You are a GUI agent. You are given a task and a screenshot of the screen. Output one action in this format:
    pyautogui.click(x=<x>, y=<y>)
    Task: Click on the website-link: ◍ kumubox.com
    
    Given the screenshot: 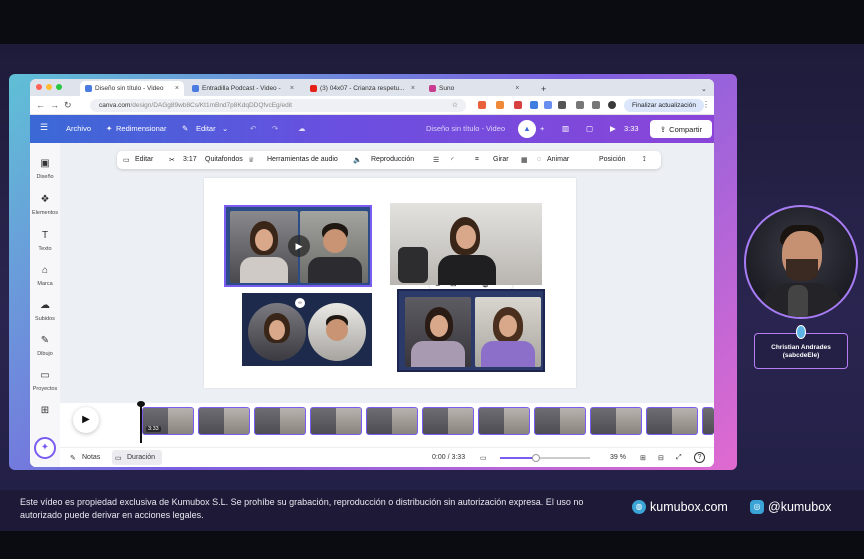 What is the action you would take?
    pyautogui.click(x=680, y=507)
    